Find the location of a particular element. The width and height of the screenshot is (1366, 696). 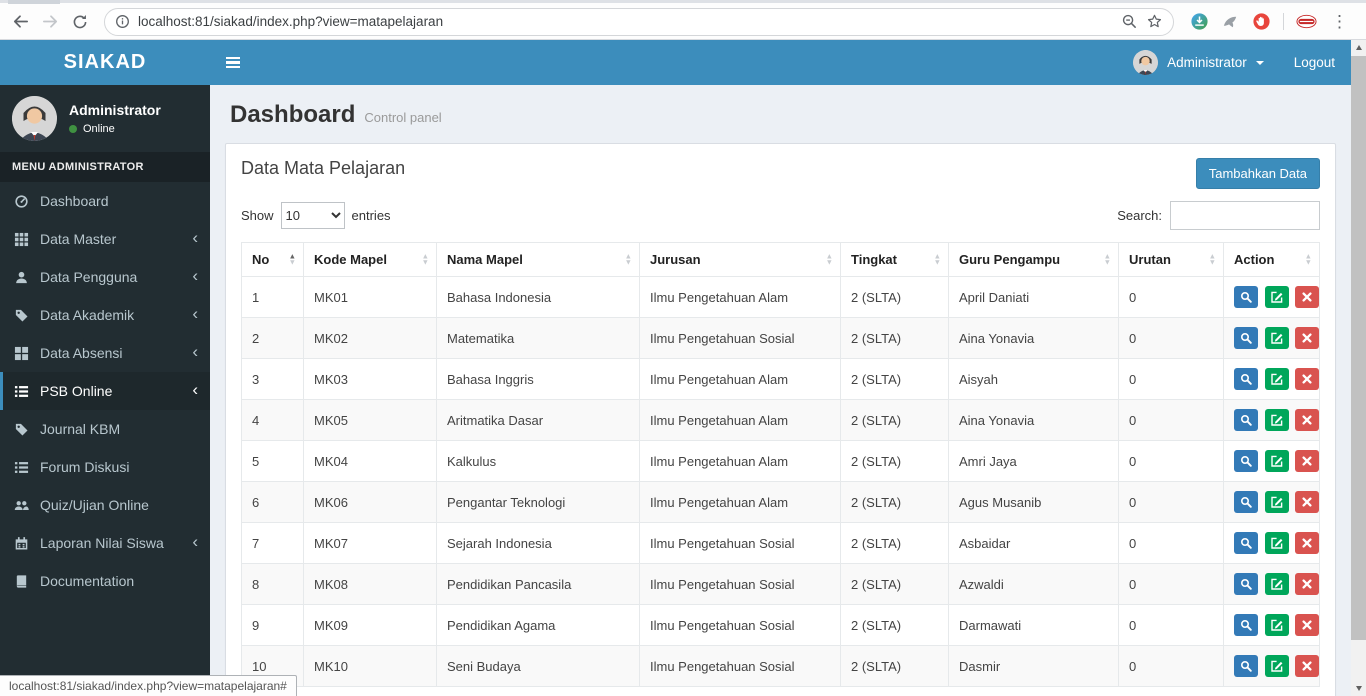

zoom-icon is located at coordinates (1129, 21).